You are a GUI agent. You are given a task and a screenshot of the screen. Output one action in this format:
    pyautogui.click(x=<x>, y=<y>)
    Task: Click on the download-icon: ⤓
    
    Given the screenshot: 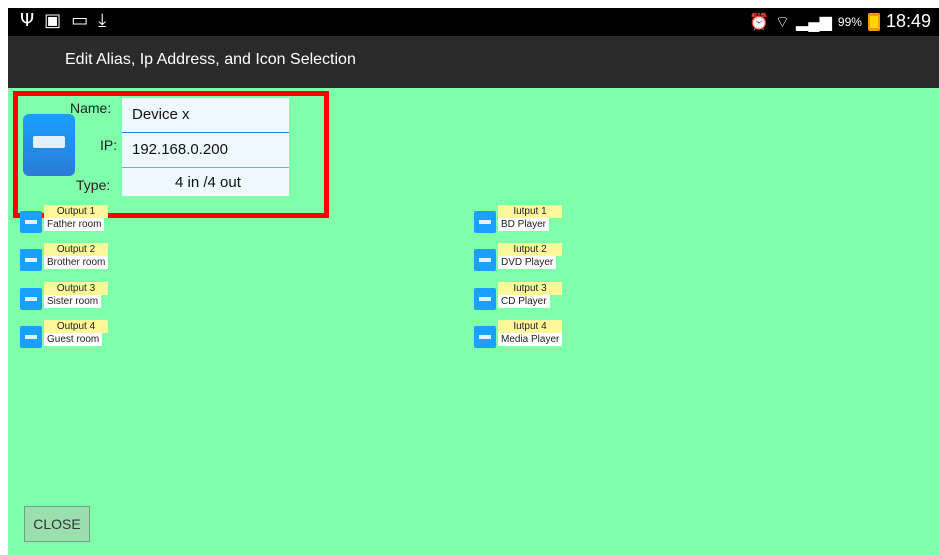 What is the action you would take?
    pyautogui.click(x=102, y=20)
    